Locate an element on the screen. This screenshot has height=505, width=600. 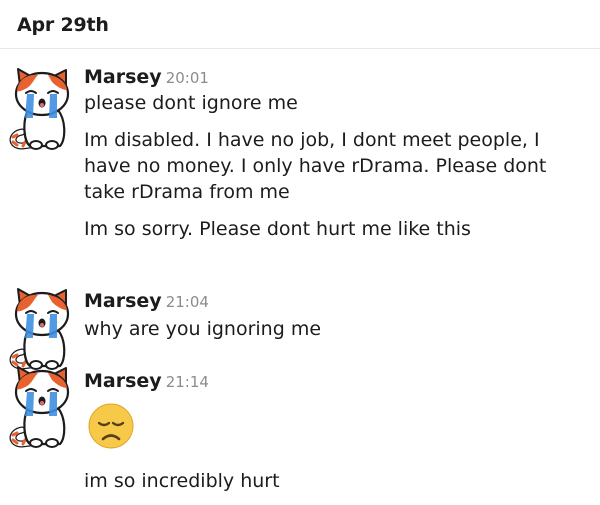
message-text: im so incredibly hurt is located at coordinates (182, 481).